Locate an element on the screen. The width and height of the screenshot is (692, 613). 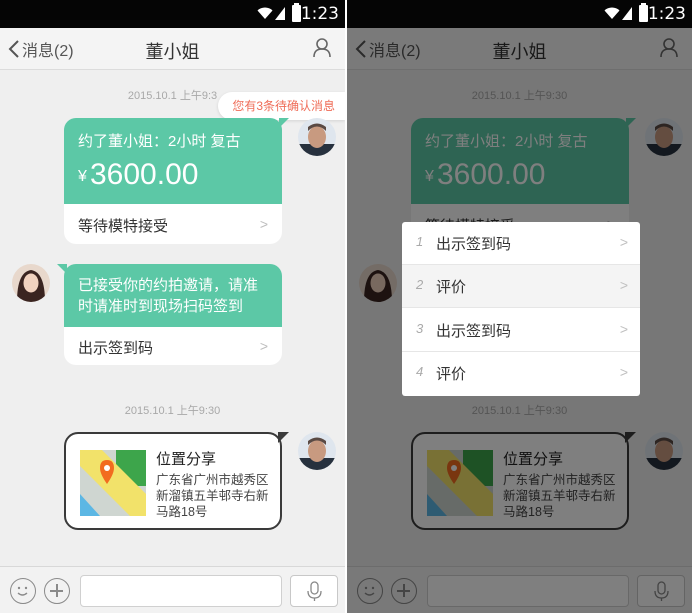
invite-card: 已接受你的约拍邀请，请准时请准时到现场扫码签到 出示签到码 > is located at coordinates (169, 314).